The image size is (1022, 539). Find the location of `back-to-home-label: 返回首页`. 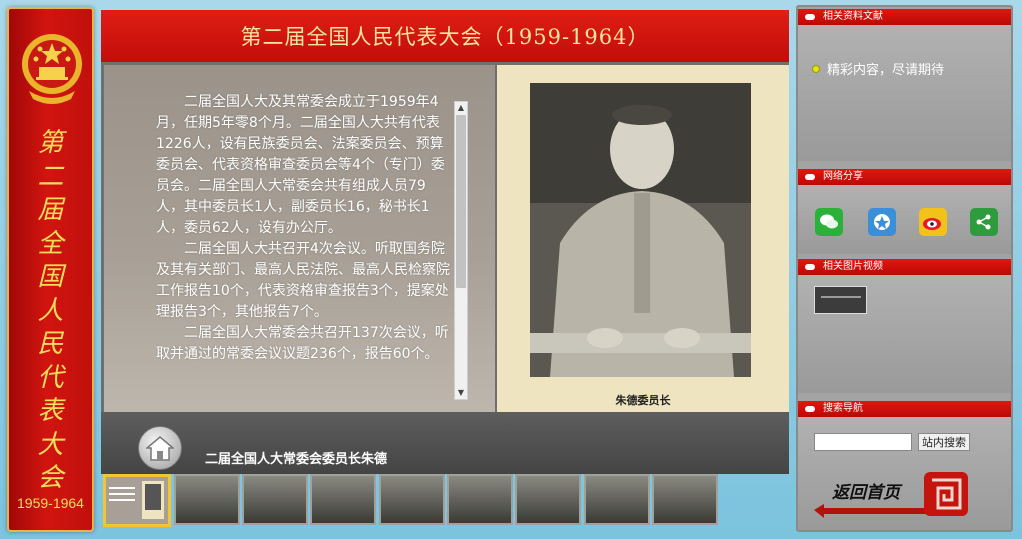

back-to-home-label: 返回首页 is located at coordinates (866, 493).